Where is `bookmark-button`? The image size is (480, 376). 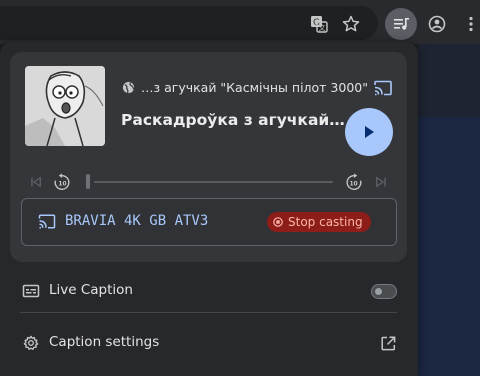 bookmark-button is located at coordinates (351, 24).